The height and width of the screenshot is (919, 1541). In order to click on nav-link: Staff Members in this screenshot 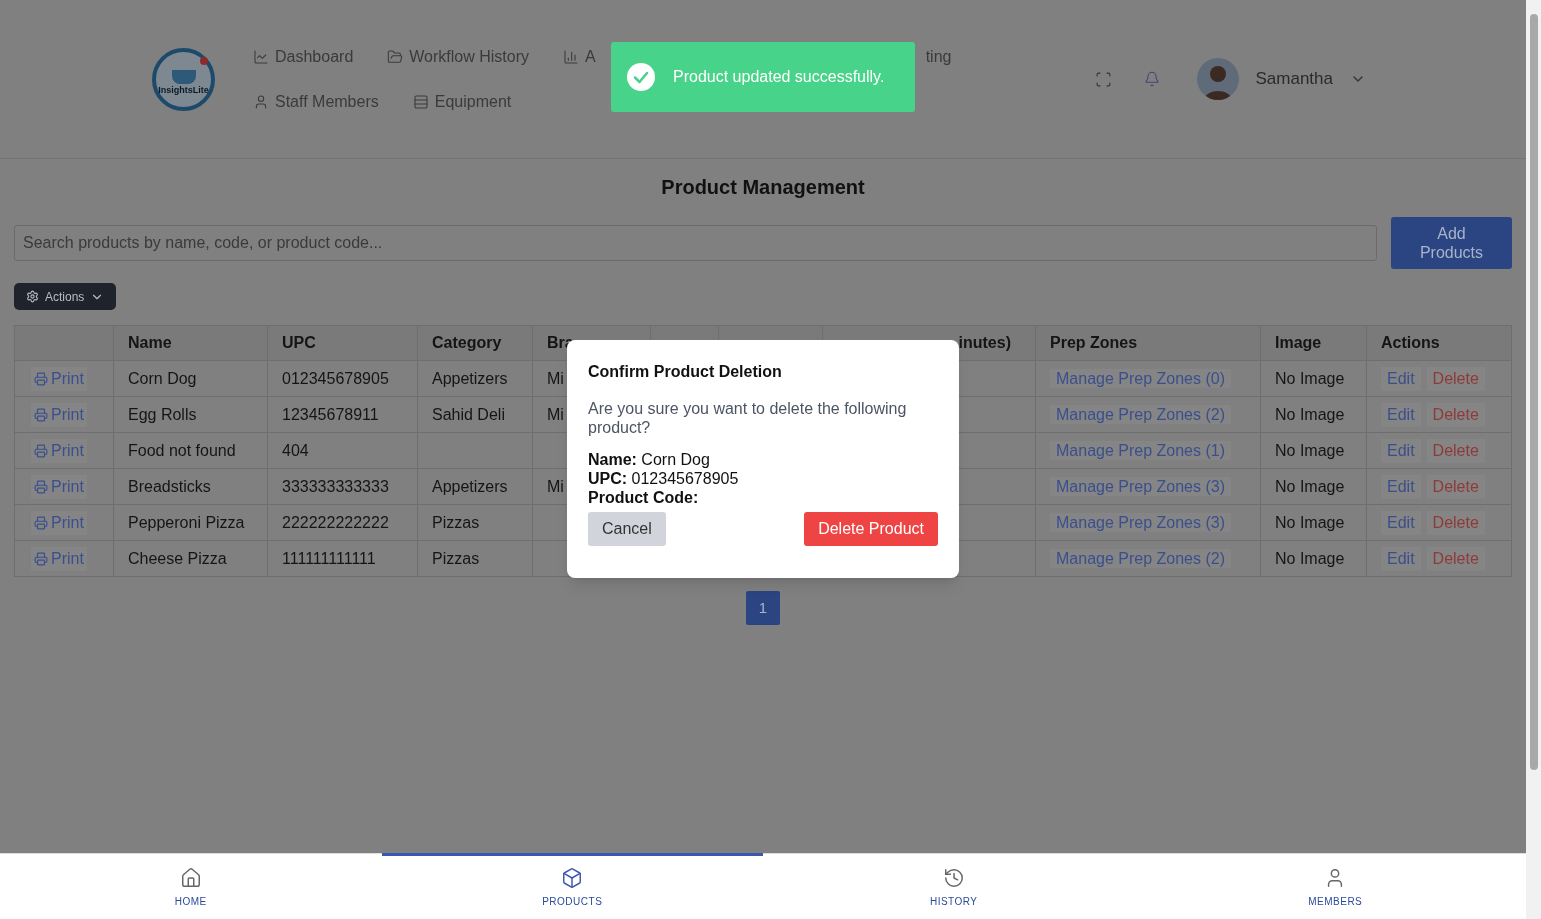, I will do `click(316, 101)`.